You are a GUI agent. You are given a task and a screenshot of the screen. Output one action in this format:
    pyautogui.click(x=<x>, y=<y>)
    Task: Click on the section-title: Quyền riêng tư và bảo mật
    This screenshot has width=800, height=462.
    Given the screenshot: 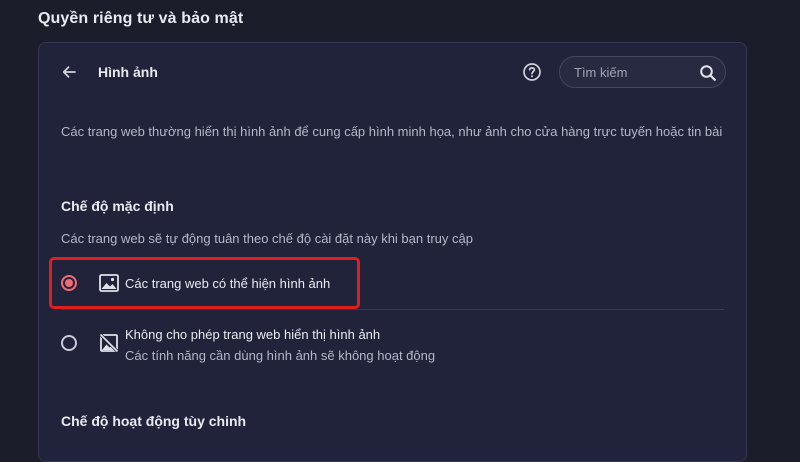 What is the action you would take?
    pyautogui.click(x=141, y=18)
    